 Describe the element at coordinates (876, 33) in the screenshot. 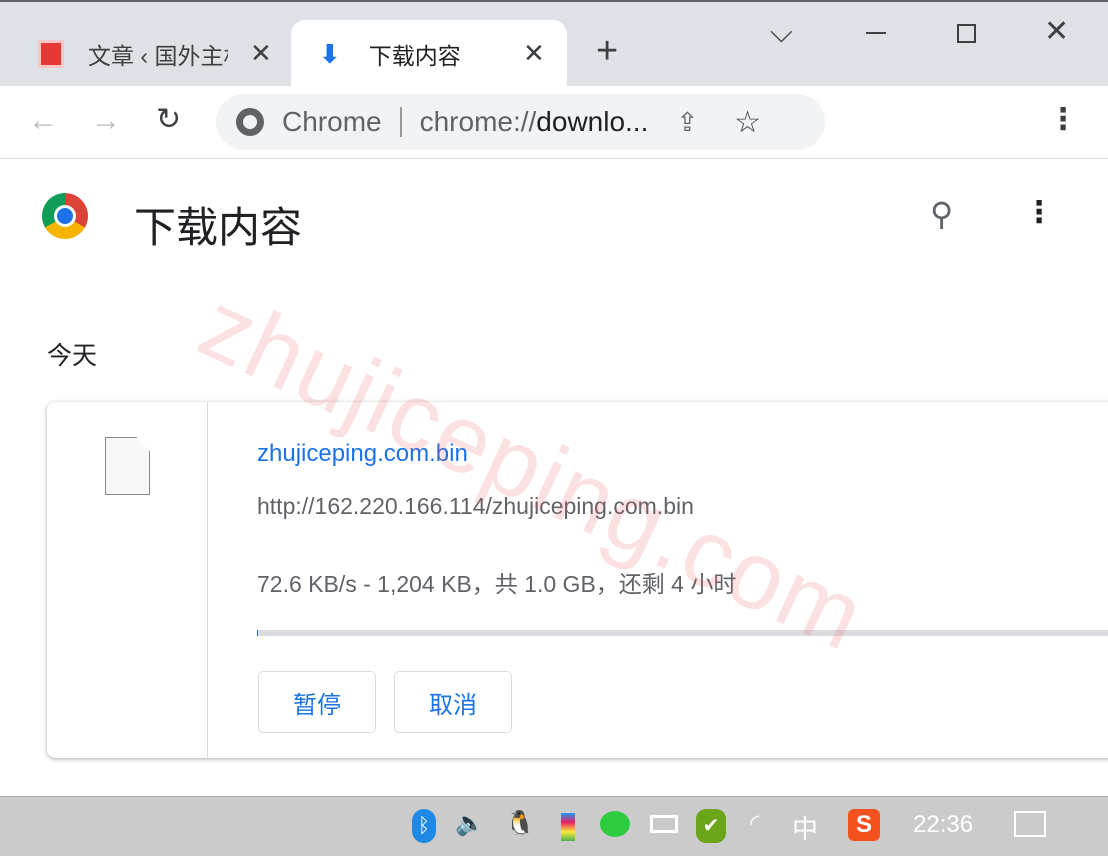

I see `minimize-icon` at that location.